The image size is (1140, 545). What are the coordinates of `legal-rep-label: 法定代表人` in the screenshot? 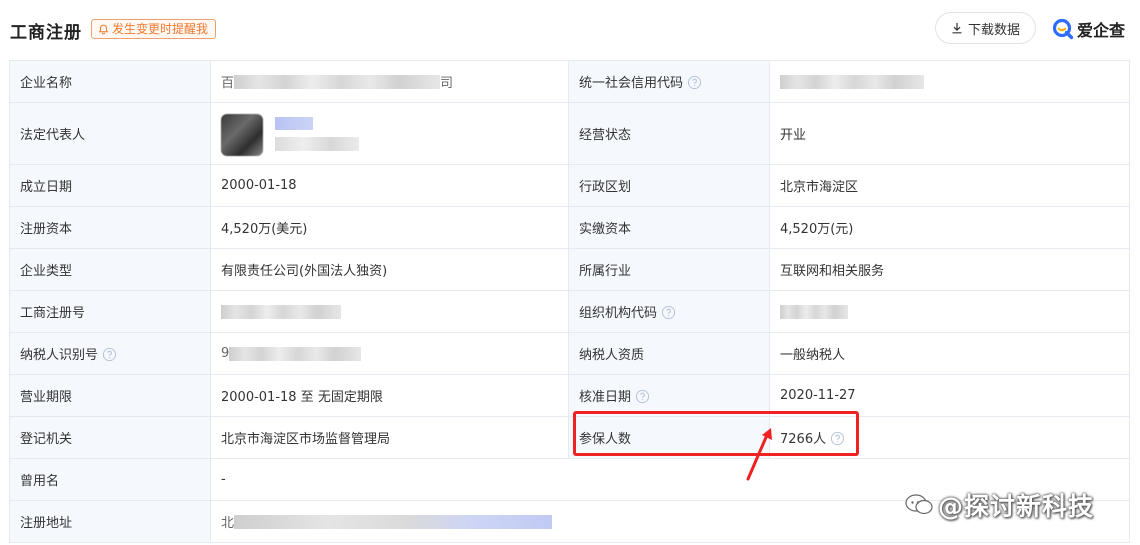 It's located at (110, 133).